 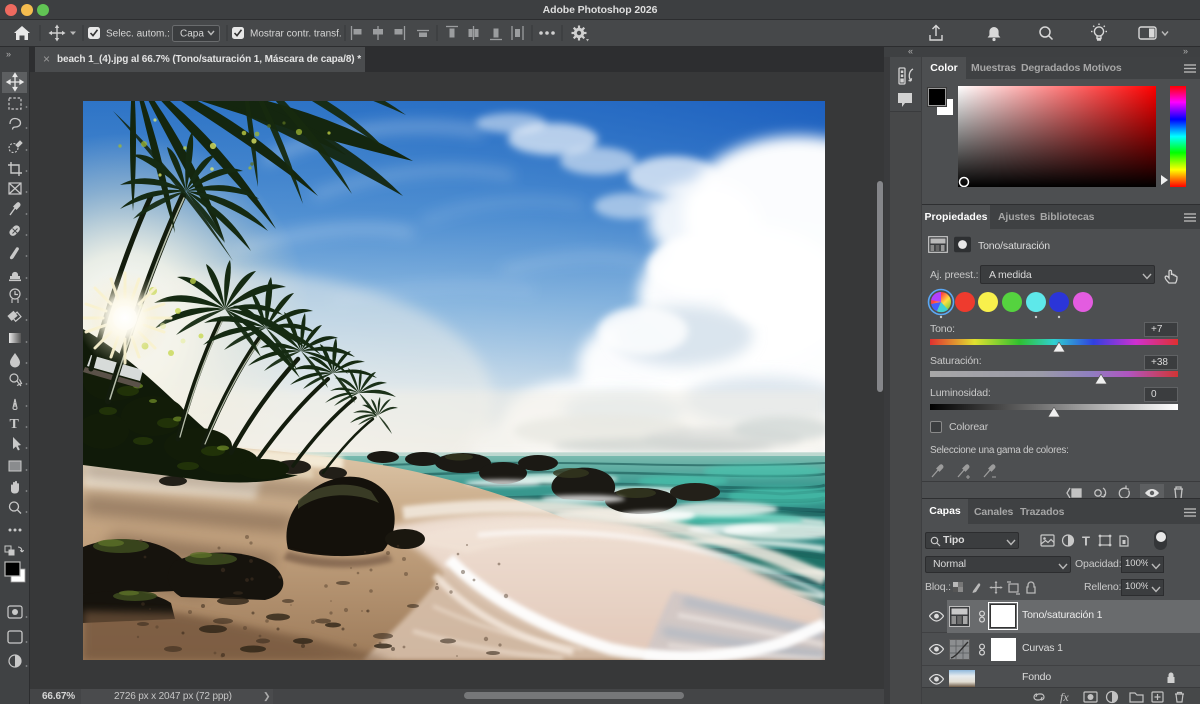 I want to click on svg-text: Selec. autom.:, so click(x=138, y=34).